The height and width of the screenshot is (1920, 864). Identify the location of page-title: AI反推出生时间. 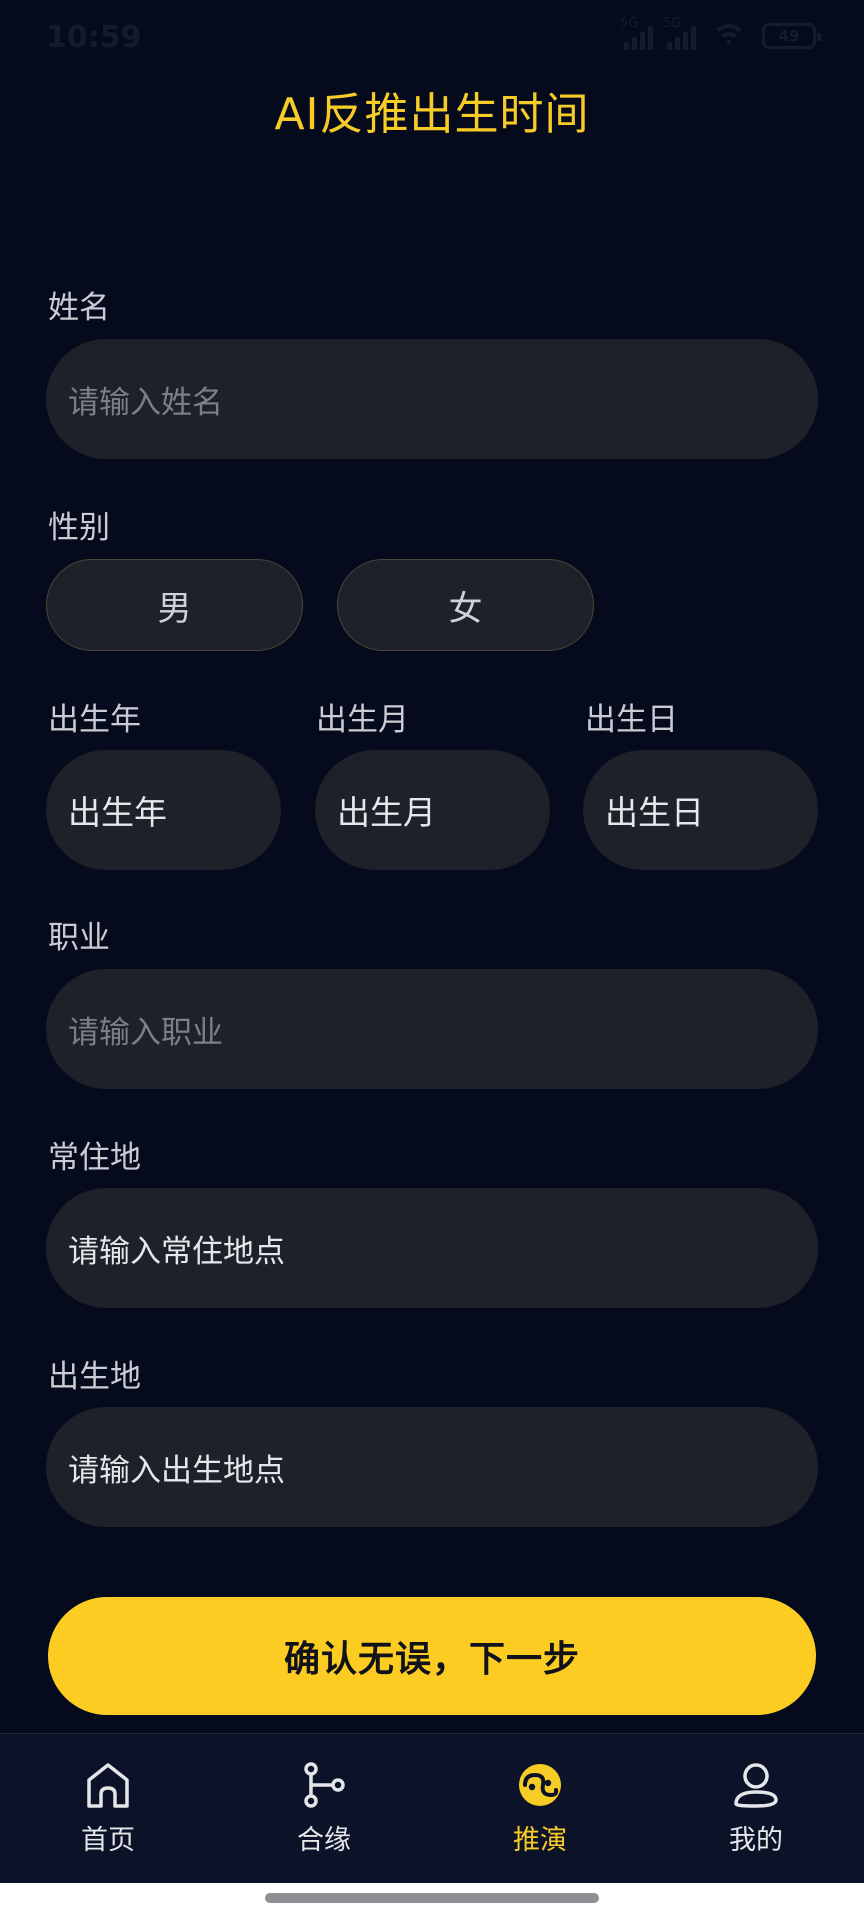
(432, 114).